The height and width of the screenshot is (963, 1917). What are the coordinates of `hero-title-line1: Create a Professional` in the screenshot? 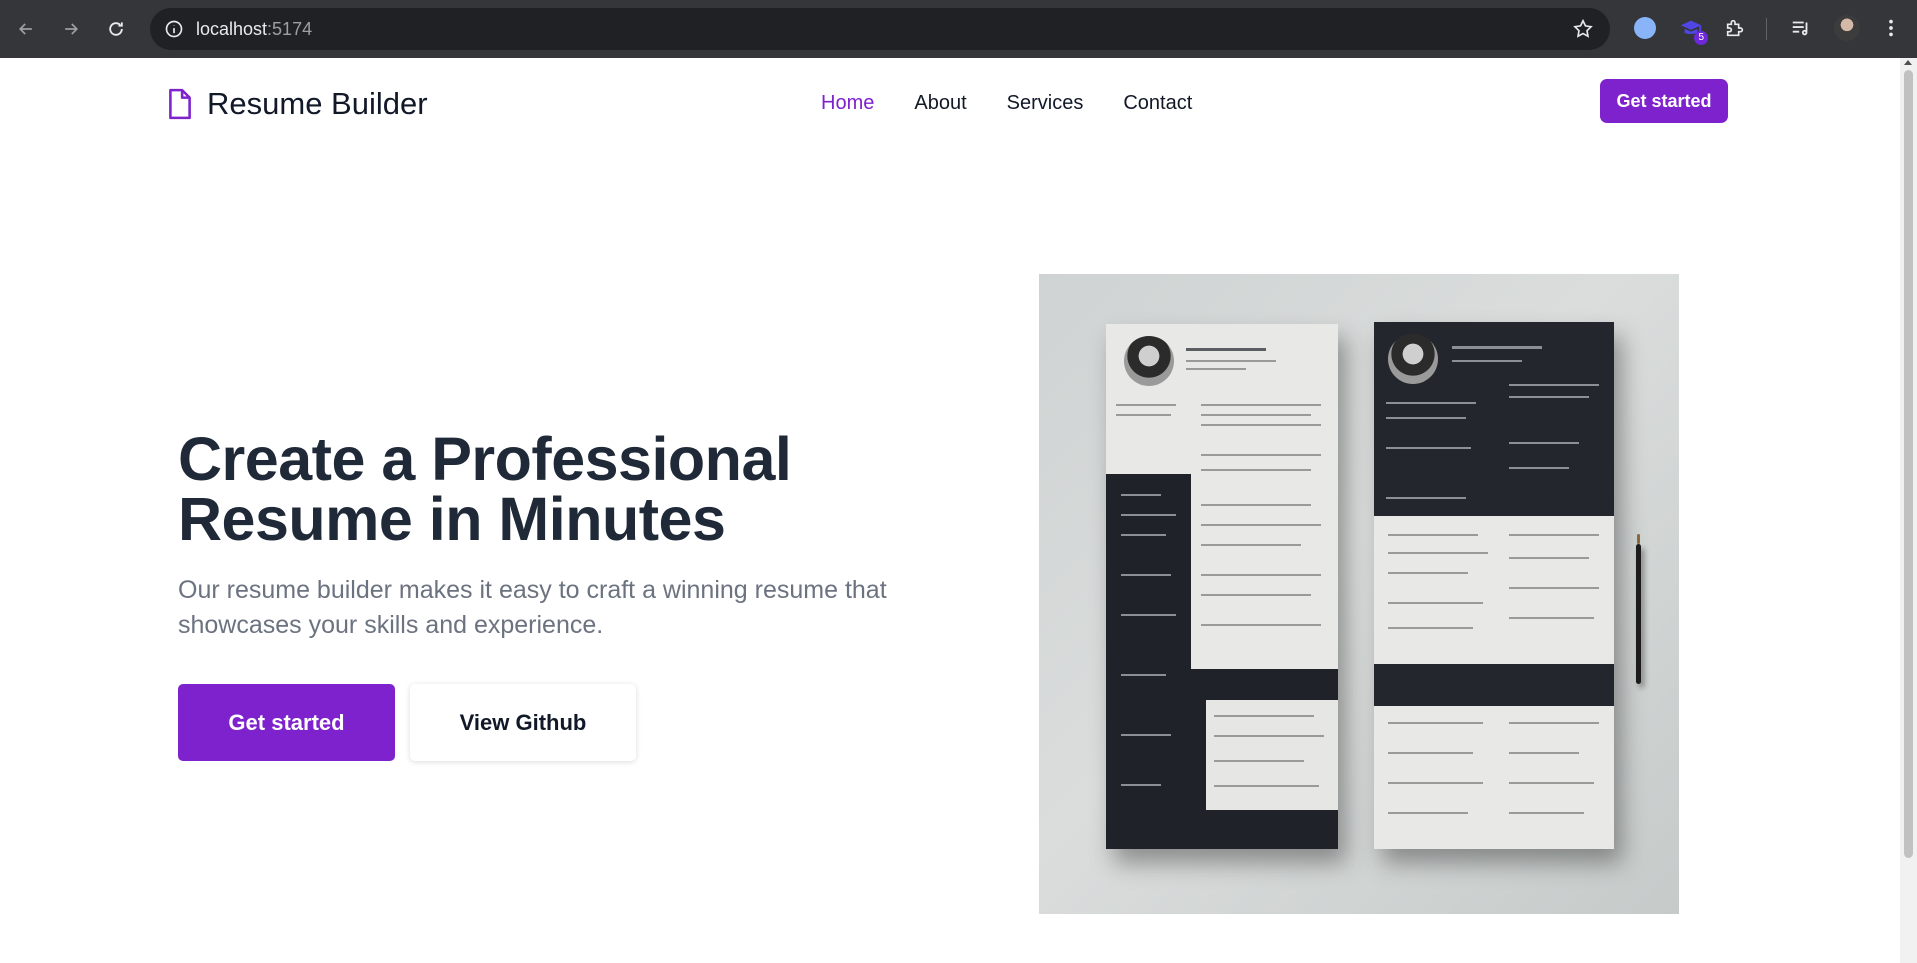 It's located at (485, 459).